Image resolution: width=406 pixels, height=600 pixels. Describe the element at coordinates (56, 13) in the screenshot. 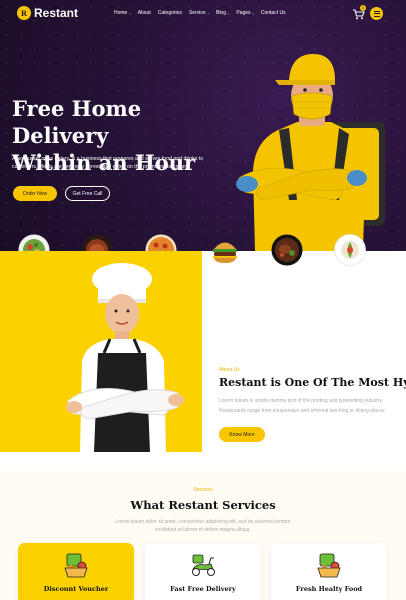

I see `brand-name: Restant` at that location.